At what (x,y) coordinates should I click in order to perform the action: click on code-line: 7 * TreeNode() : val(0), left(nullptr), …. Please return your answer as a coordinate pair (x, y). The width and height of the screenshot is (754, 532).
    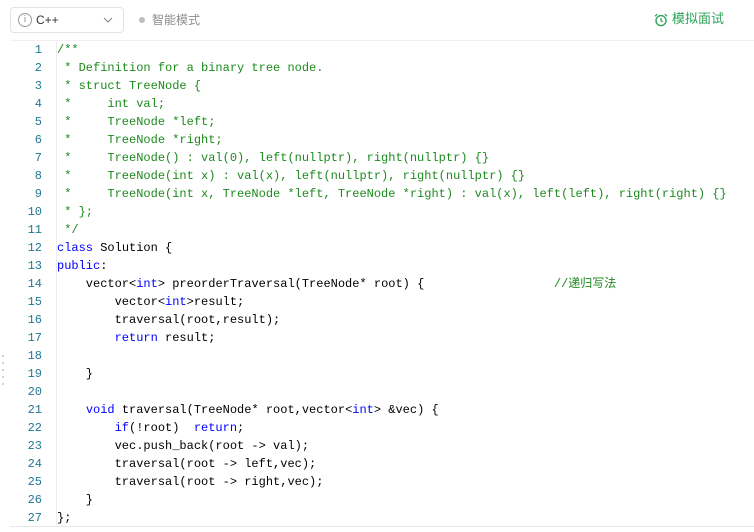
    Looking at the image, I should click on (382, 158).